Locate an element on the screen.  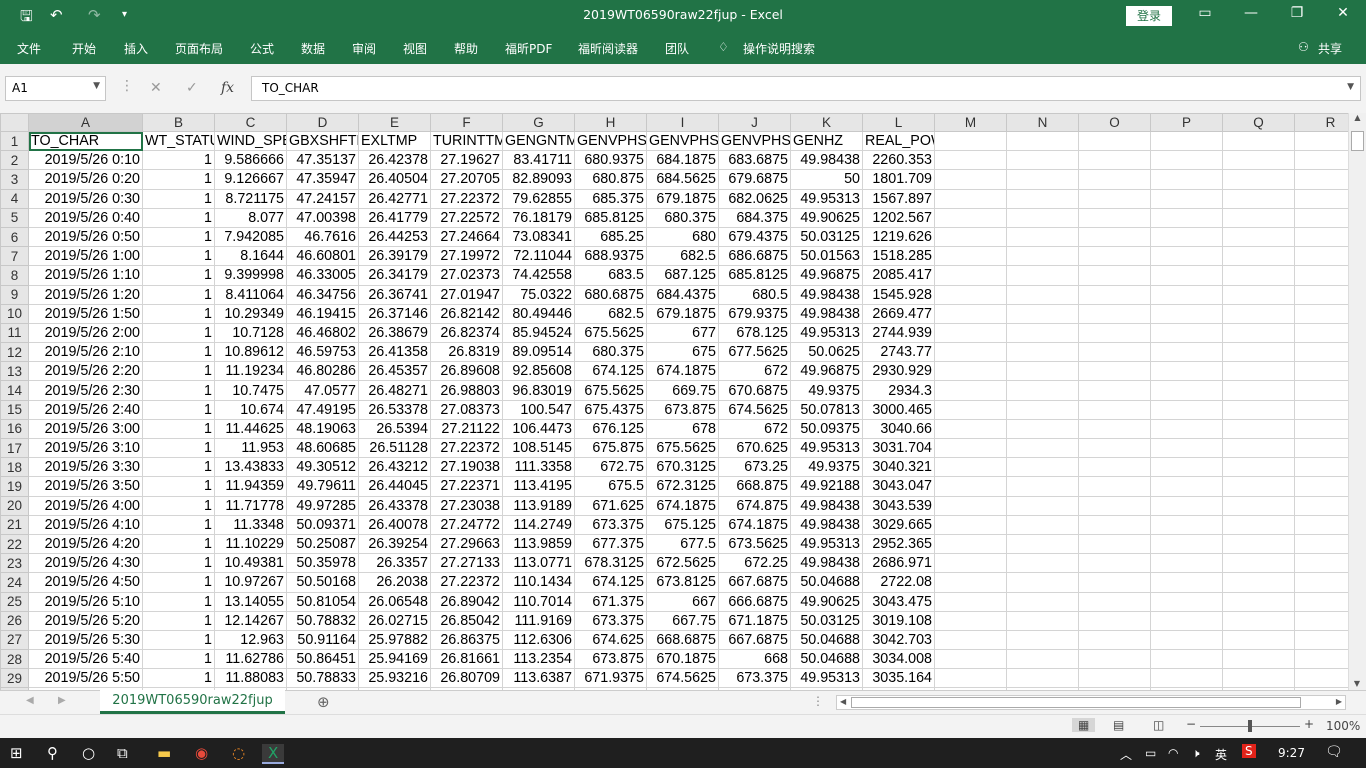
cell-D10: 46.19415 is located at coordinates (322, 313).